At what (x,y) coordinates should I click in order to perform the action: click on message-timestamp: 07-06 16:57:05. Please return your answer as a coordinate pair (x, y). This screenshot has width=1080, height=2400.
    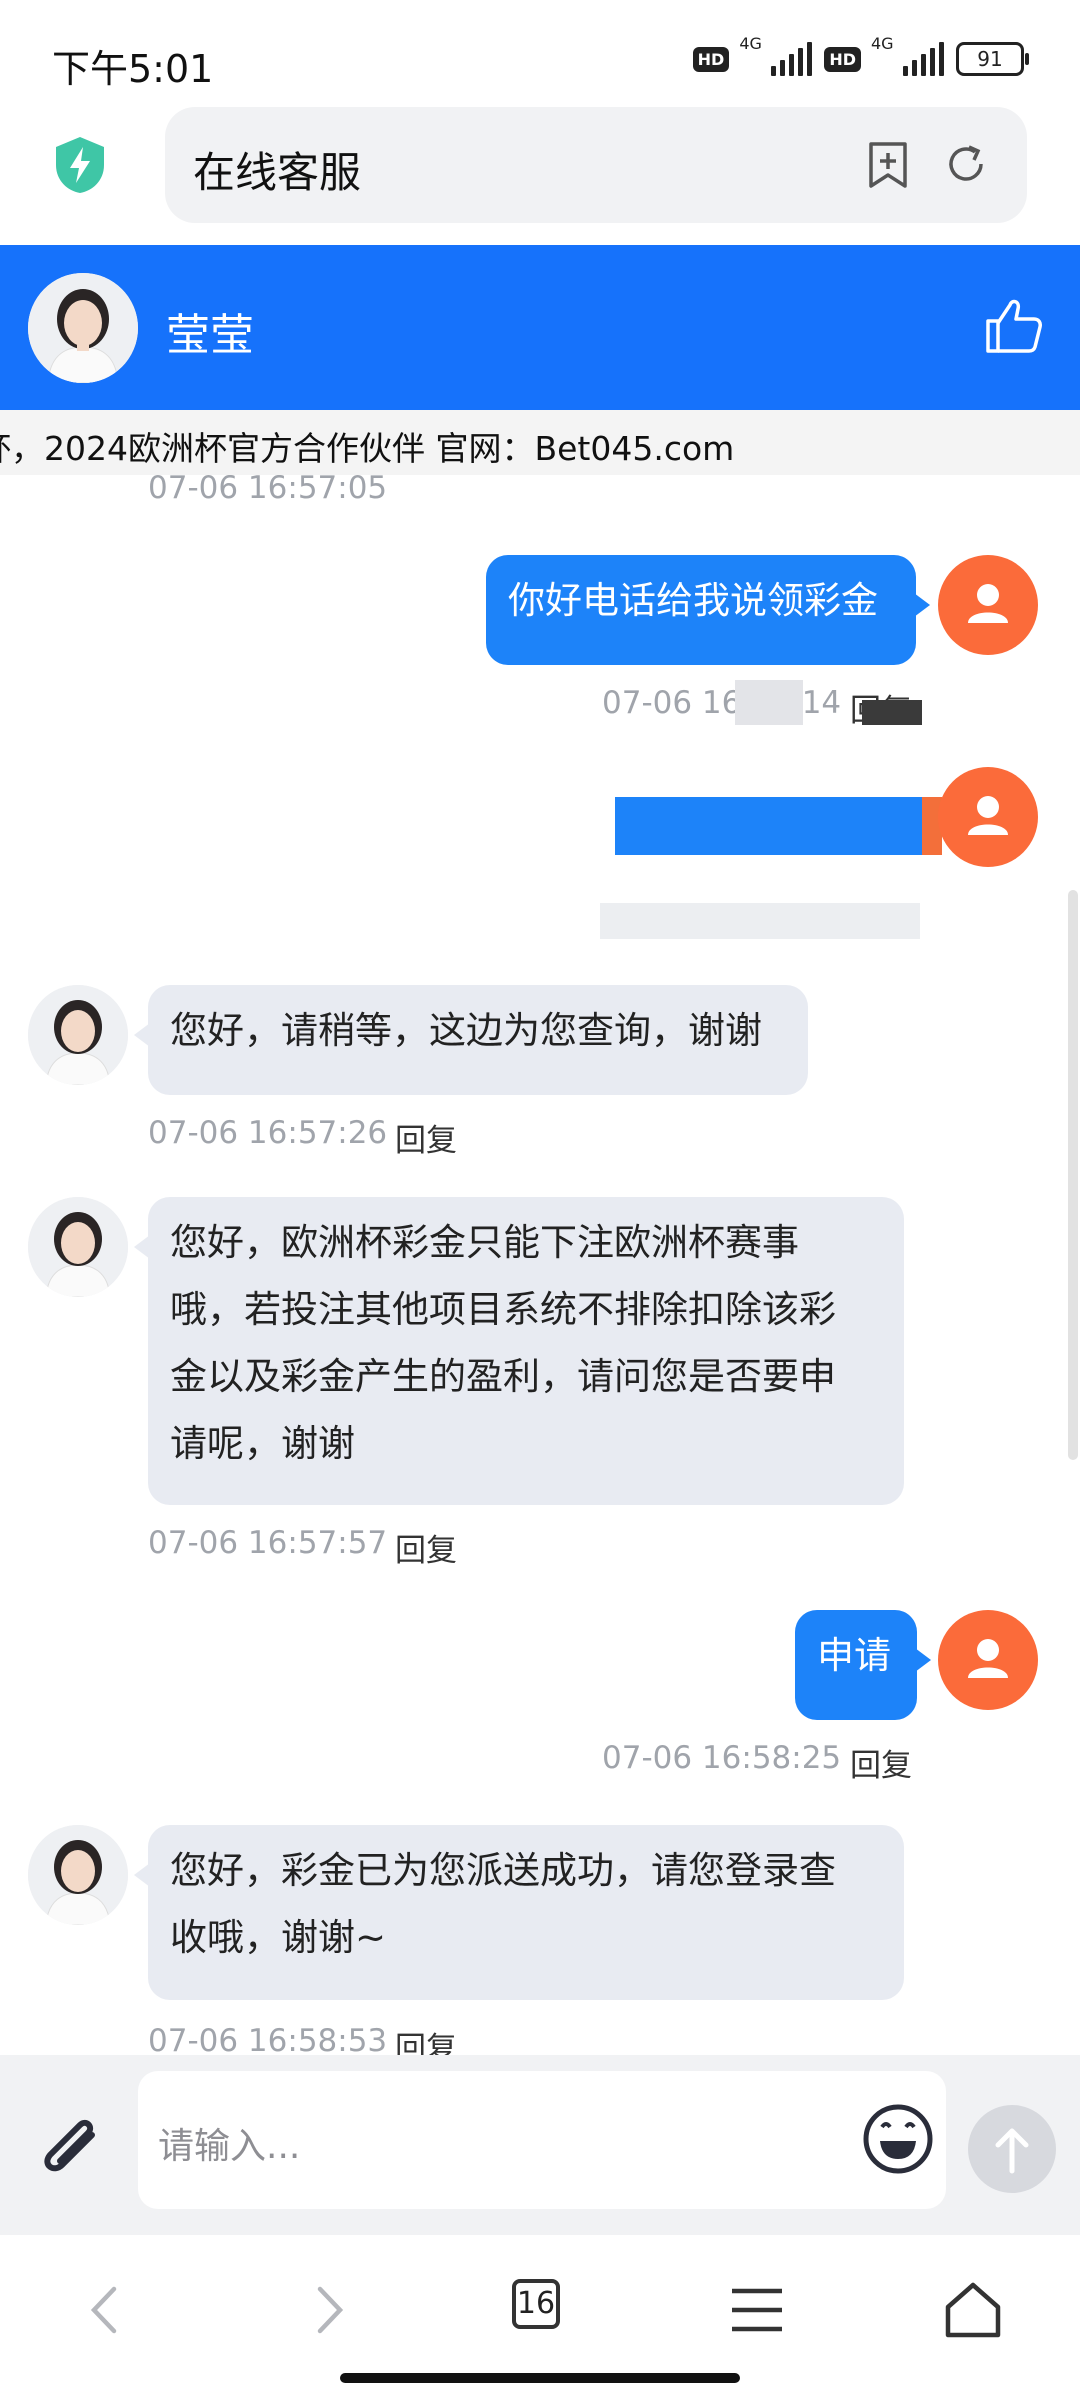
    Looking at the image, I should click on (268, 490).